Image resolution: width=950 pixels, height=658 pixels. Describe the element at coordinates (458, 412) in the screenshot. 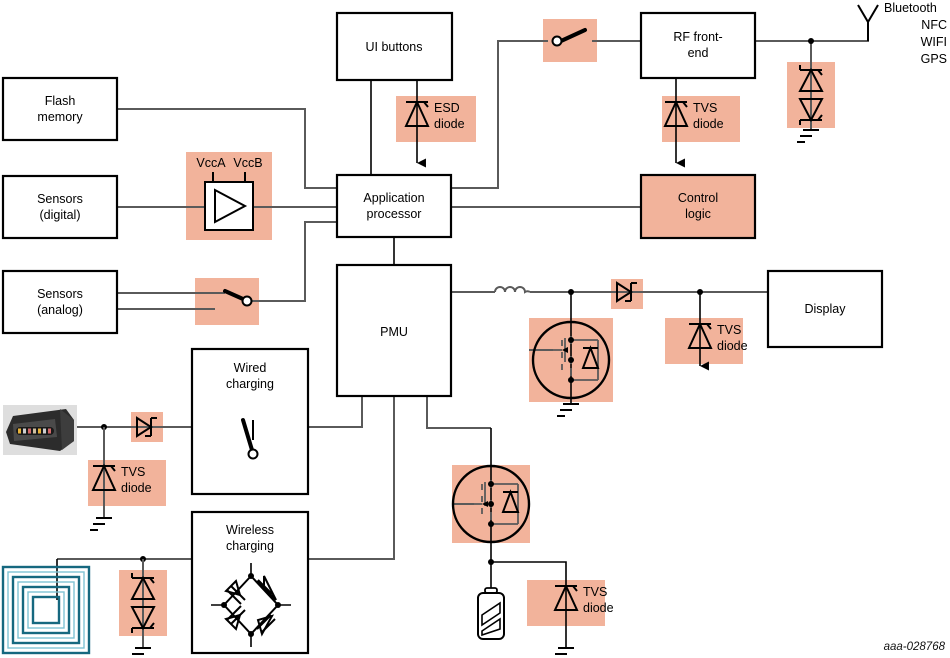

I see `wire-pmu-to-batt-mosfet` at that location.